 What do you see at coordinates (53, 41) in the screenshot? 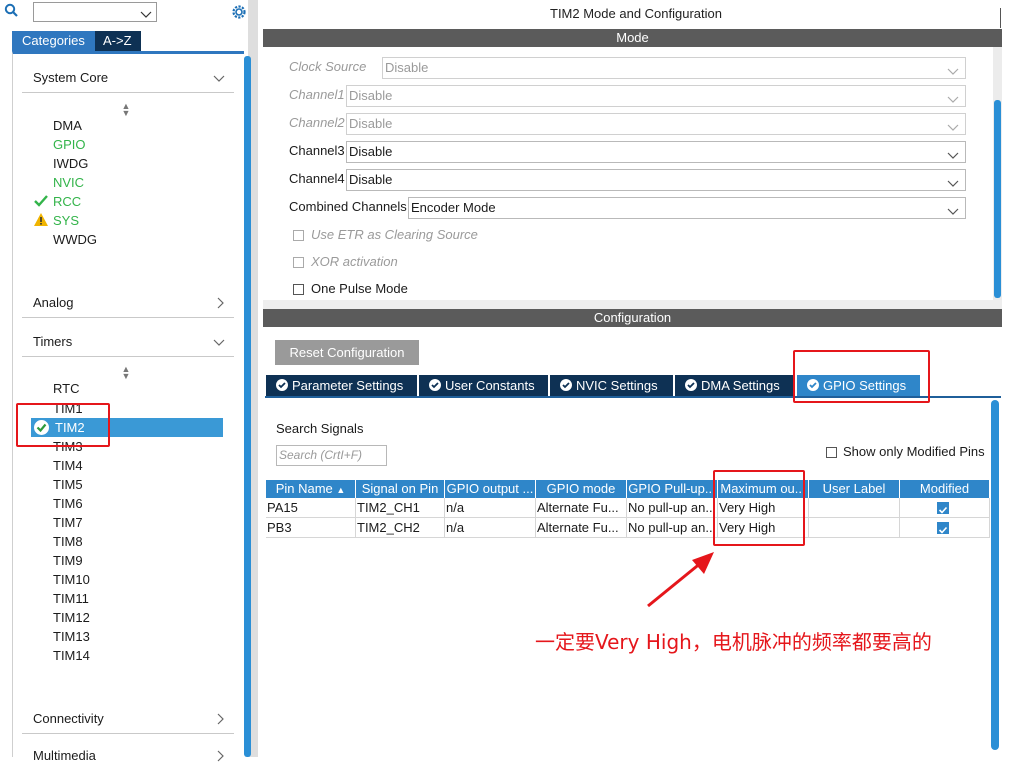
I see `tab-categories: Categories` at bounding box center [53, 41].